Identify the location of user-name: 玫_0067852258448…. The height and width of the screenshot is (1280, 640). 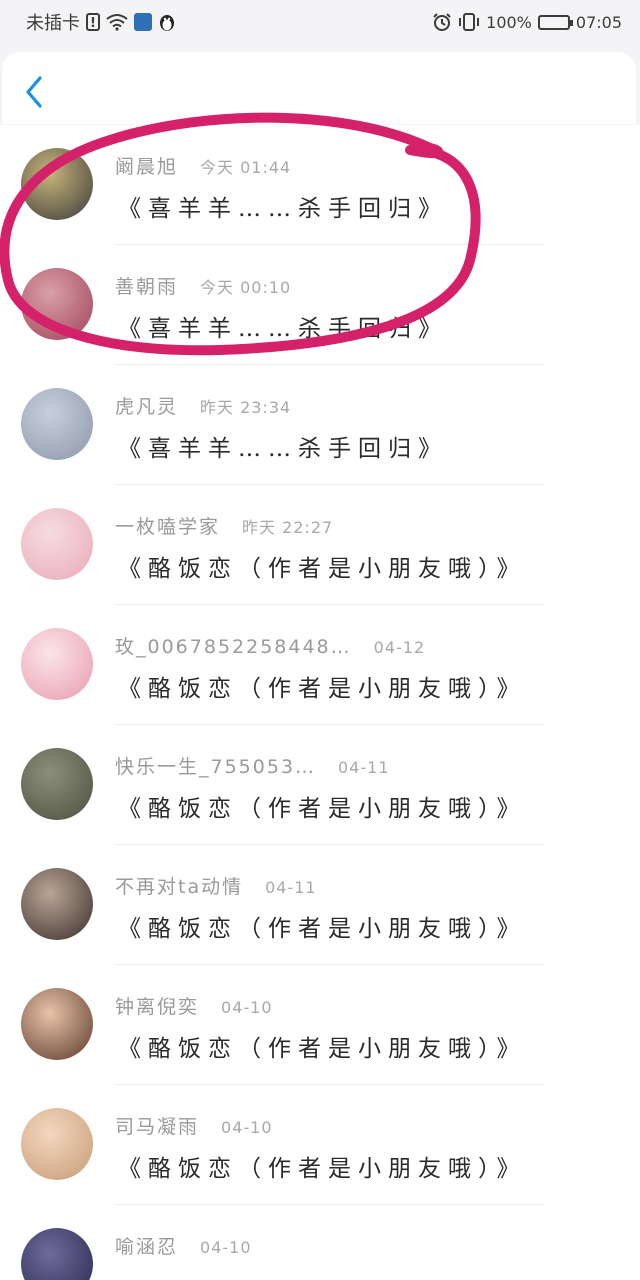
(233, 645).